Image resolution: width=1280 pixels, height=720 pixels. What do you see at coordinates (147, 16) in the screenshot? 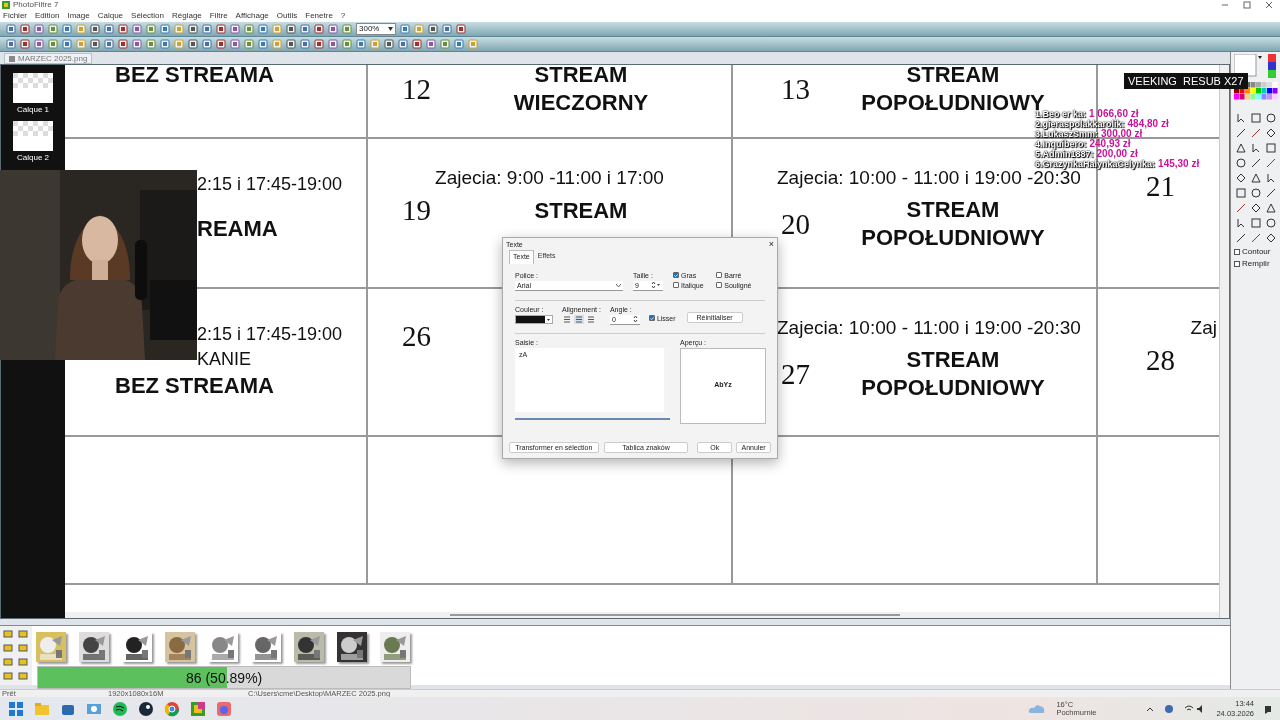
I see `menu-item: Sélection` at bounding box center [147, 16].